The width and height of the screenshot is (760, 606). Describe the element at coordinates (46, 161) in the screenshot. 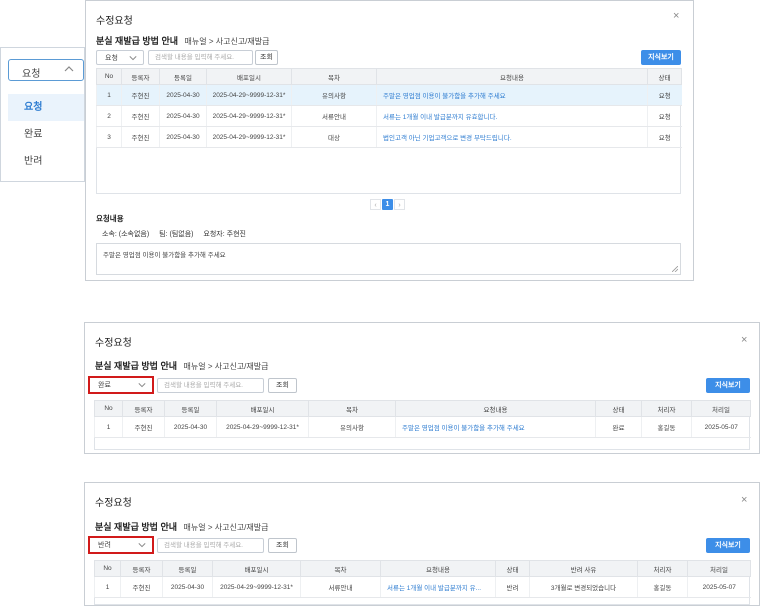

I see `status-option-rejected: 반려` at that location.